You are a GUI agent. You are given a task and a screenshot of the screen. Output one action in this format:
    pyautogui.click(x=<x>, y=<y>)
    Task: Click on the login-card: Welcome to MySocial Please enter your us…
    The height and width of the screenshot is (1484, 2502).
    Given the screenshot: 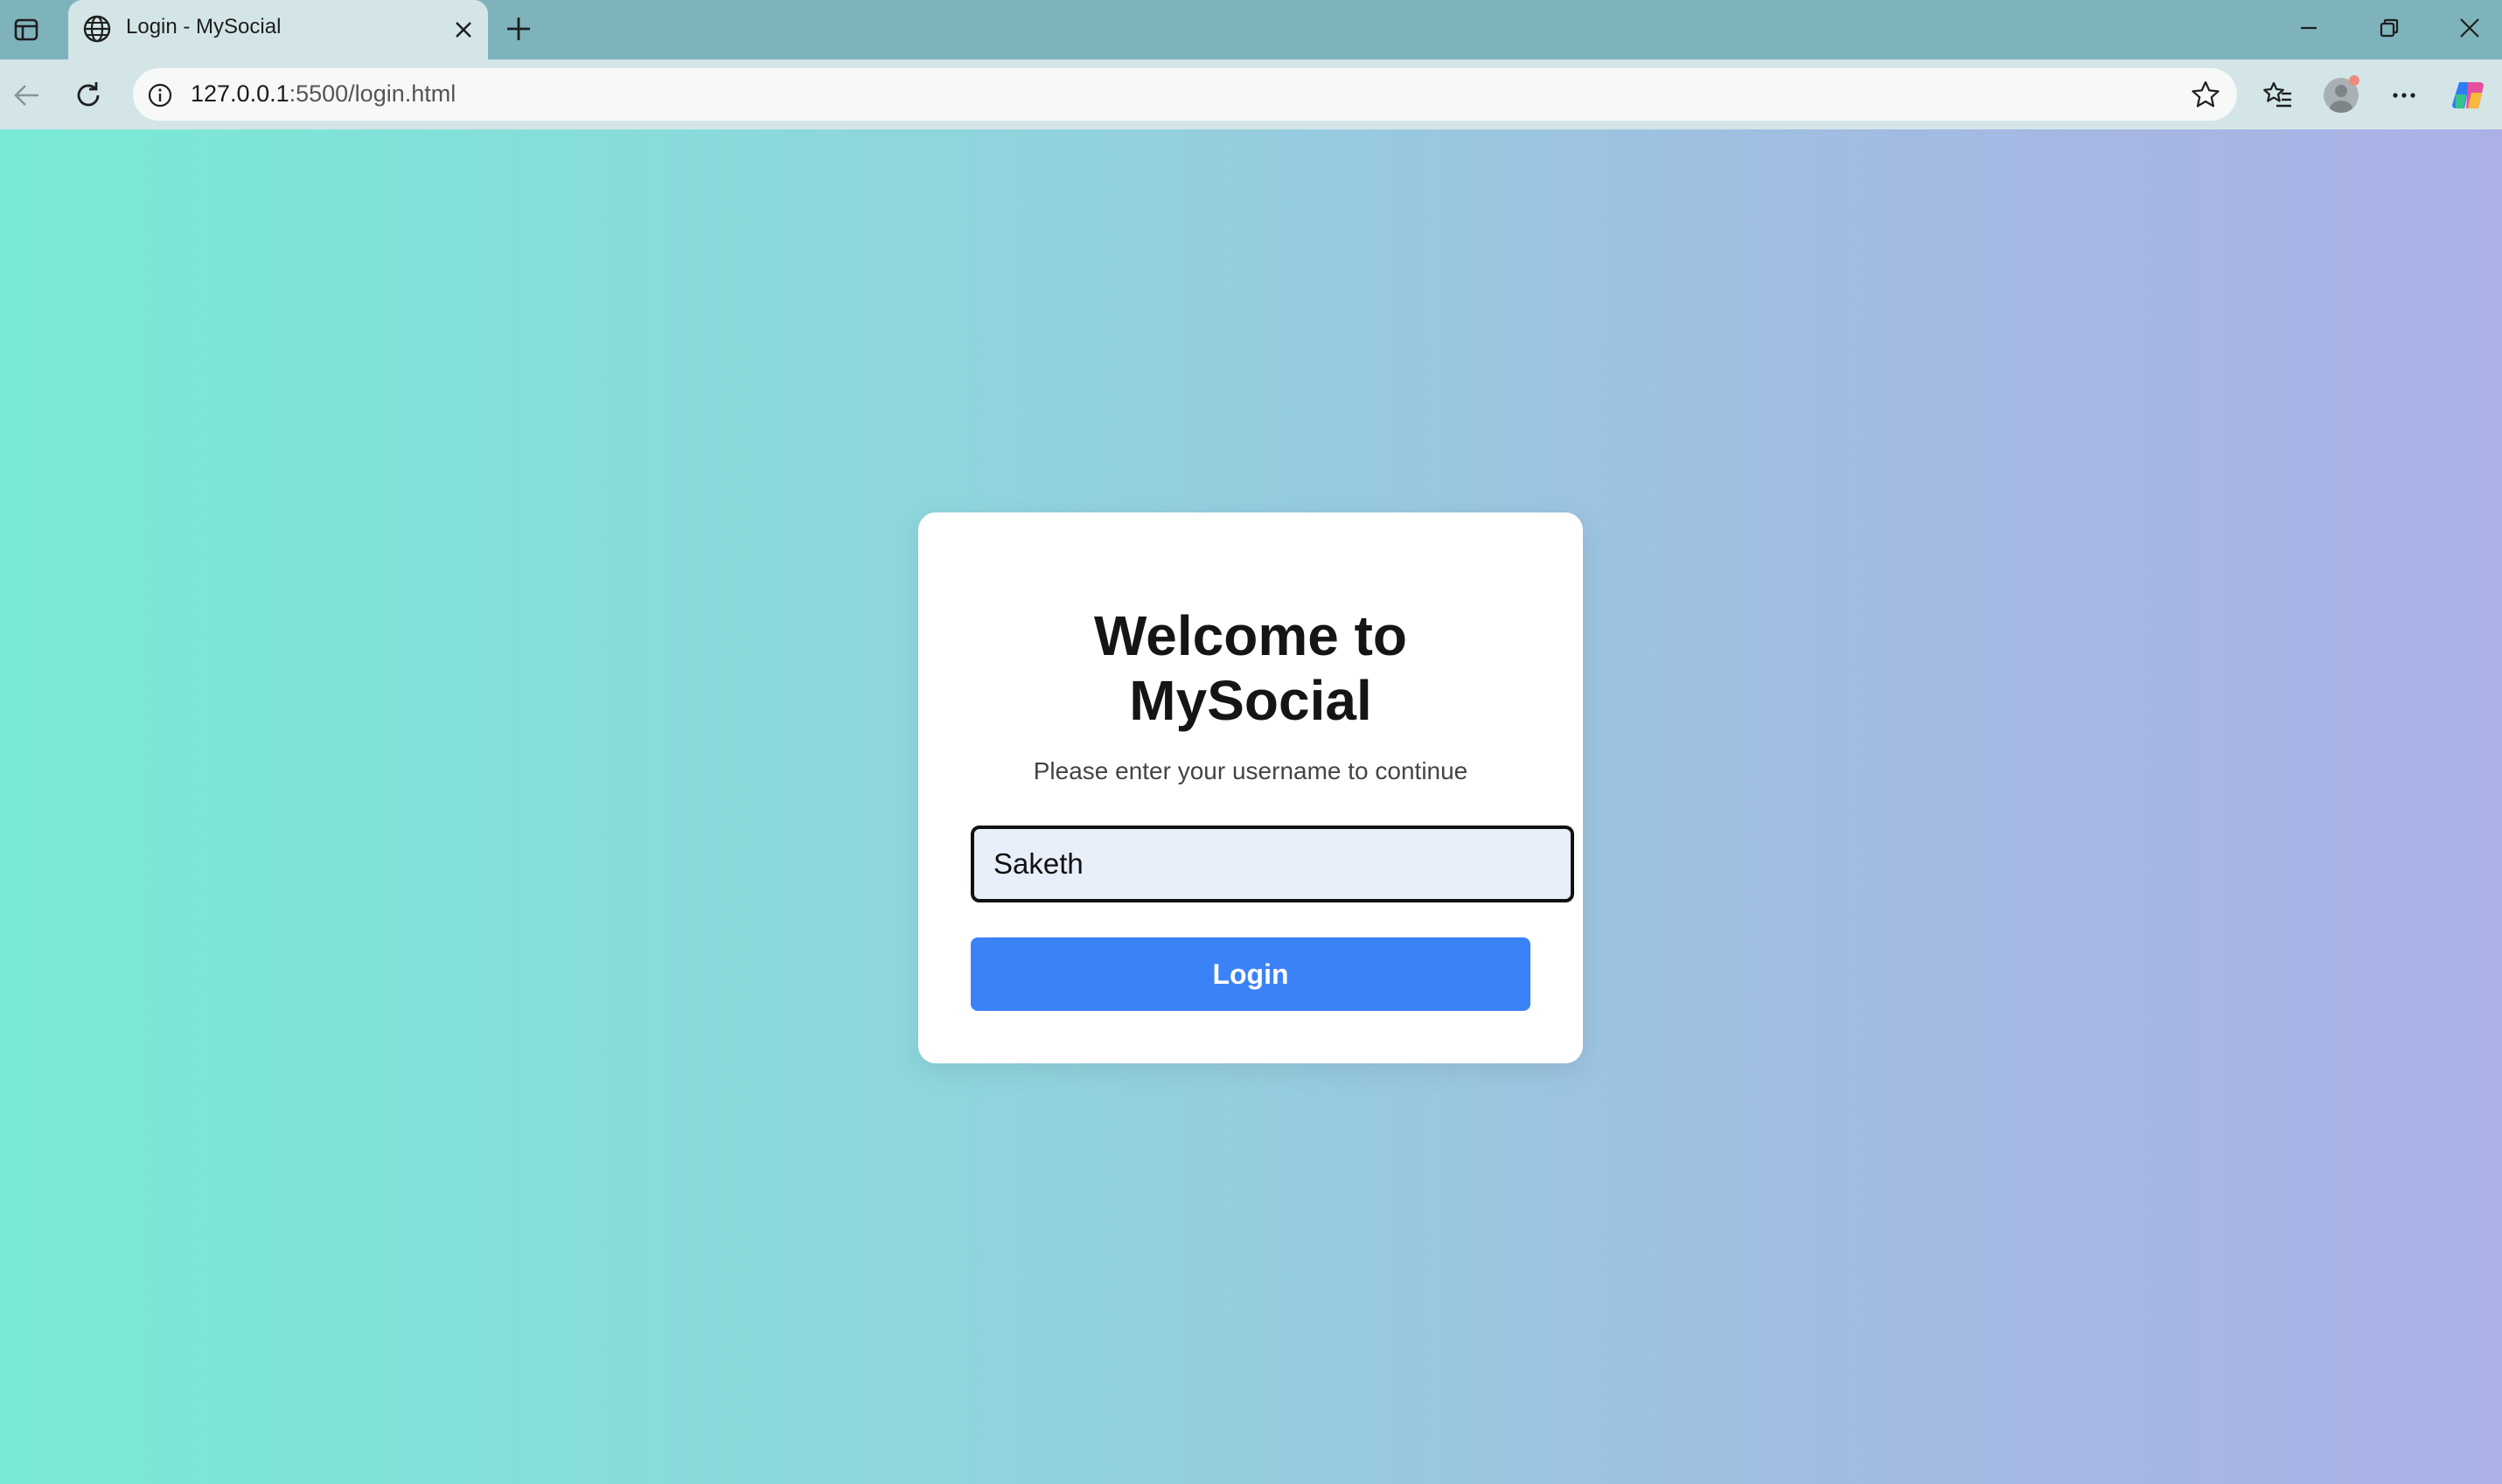 What is the action you would take?
    pyautogui.click(x=1250, y=787)
    